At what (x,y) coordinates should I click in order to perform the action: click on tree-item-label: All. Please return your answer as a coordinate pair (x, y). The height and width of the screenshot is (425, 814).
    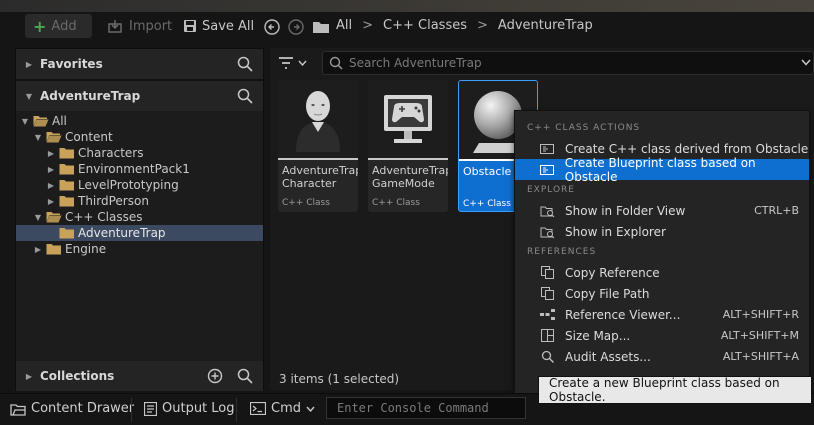
    Looking at the image, I should click on (59, 121).